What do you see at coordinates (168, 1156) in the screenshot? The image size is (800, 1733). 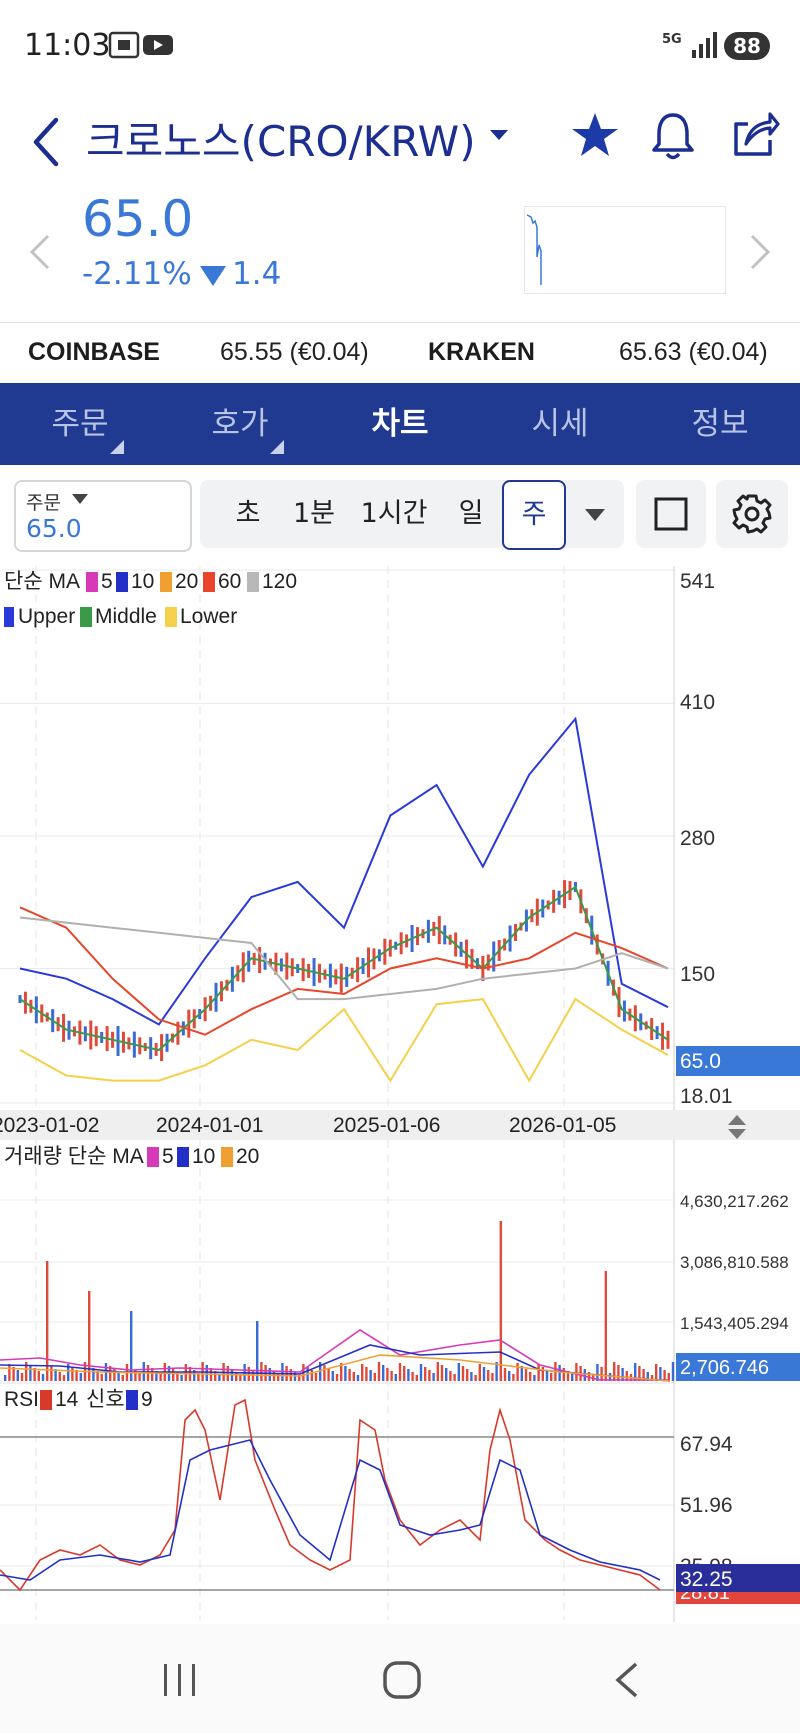 I see `vol-ma5-label: 5` at bounding box center [168, 1156].